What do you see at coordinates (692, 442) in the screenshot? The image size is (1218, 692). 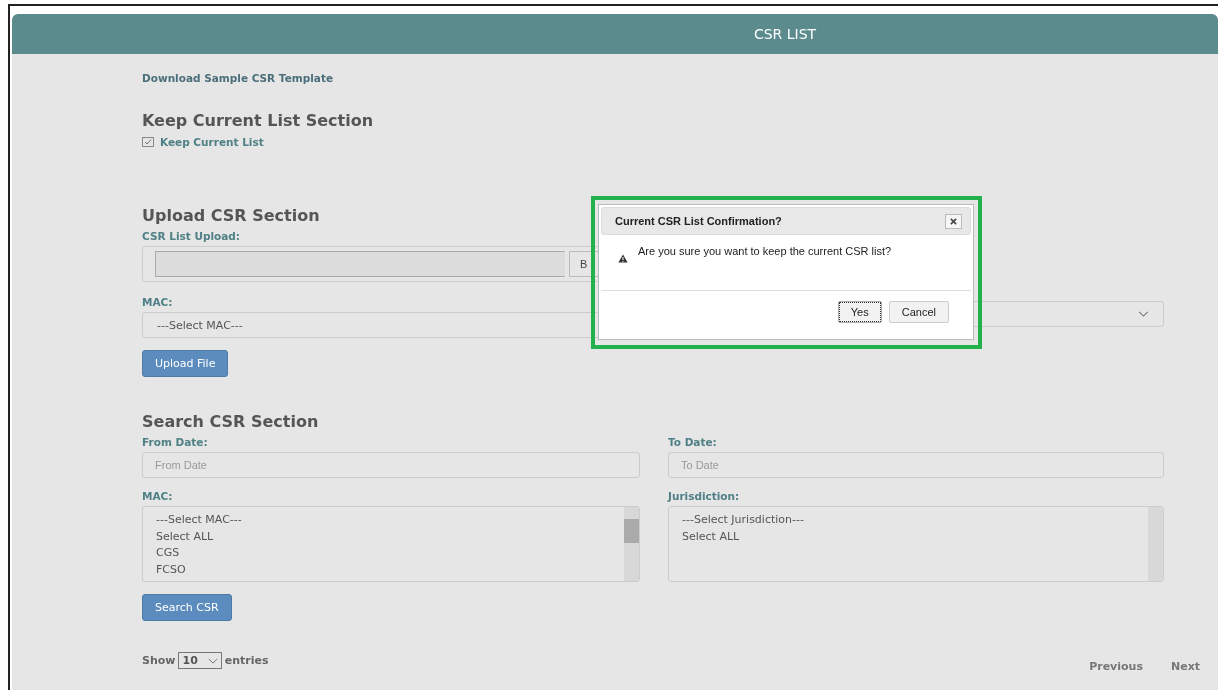 I see `field-label: To Date:` at bounding box center [692, 442].